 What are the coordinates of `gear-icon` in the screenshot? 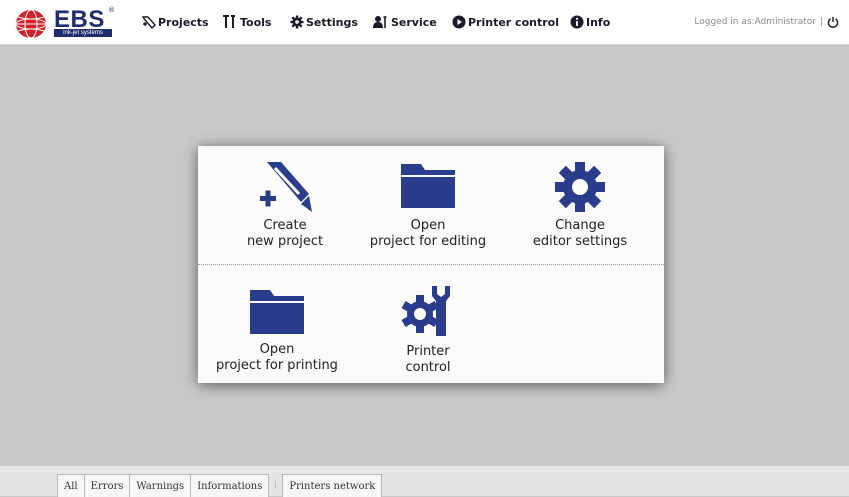 It's located at (580, 187).